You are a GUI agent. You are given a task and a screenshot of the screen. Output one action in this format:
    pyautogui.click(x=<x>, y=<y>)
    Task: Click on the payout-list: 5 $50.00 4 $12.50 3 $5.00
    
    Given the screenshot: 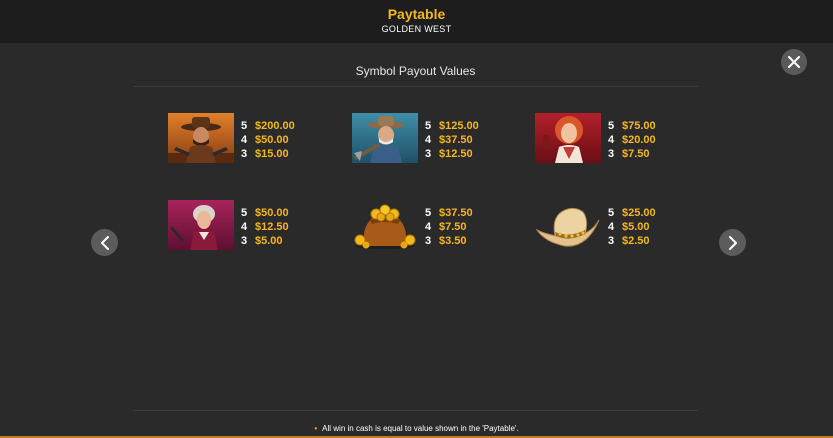 What is the action you would take?
    pyautogui.click(x=265, y=227)
    